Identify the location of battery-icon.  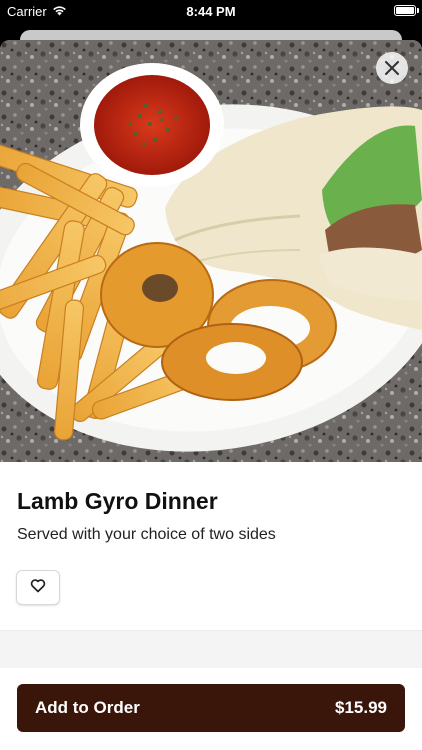
(406, 10).